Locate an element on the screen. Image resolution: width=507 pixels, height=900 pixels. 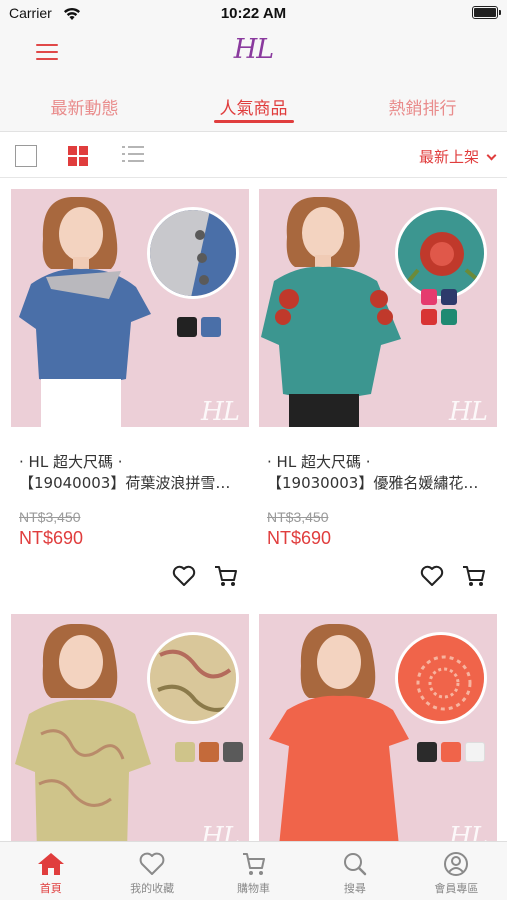
category-tabs: 最新動態 人氣商品 熱銷排行 is located at coordinates (253, 106).